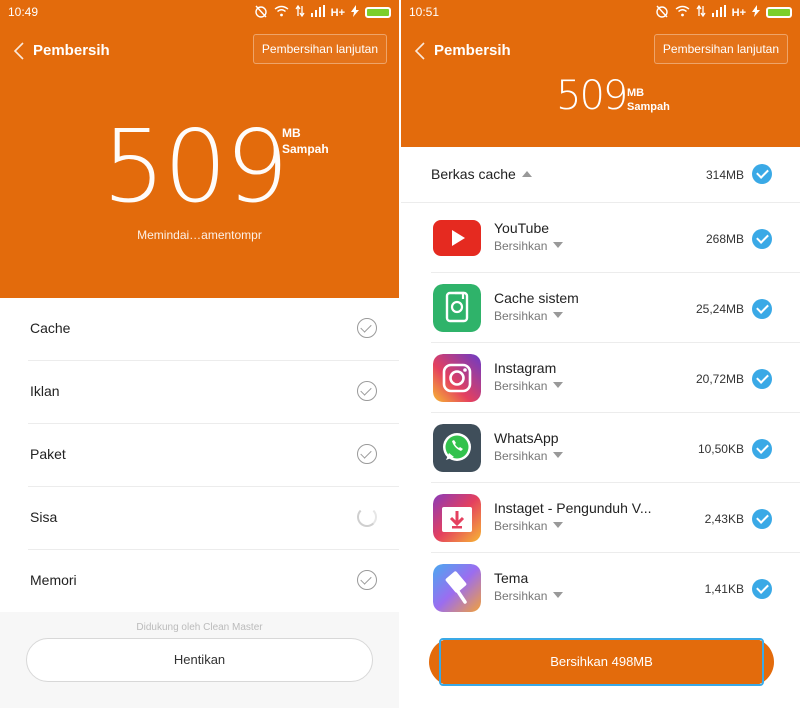  Describe the element at coordinates (600, 238) in the screenshot. I see `list-item: YouTube Bersihkan 268MB` at that location.